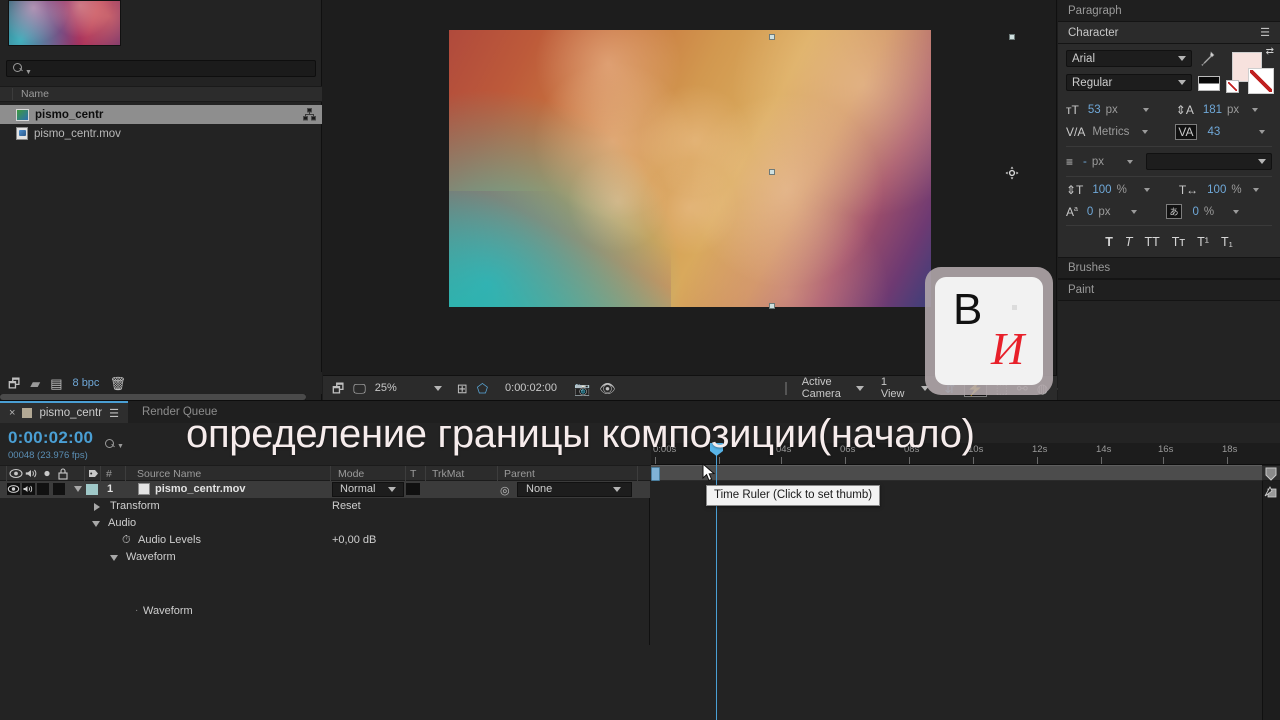  What do you see at coordinates (1109, 242) in the screenshot?
I see `faux-bold-button: T` at bounding box center [1109, 242].